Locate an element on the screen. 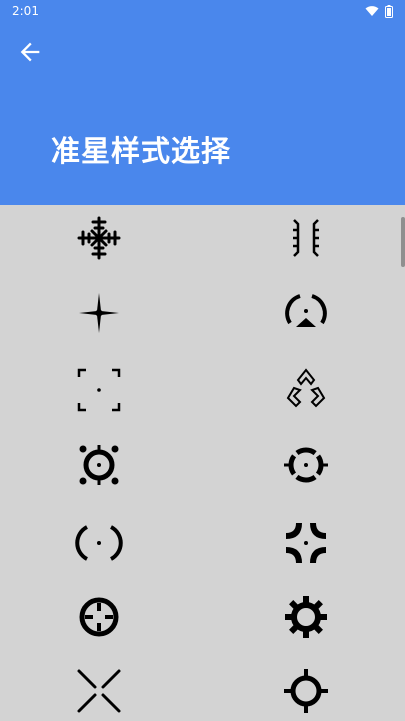  propeller-crosshair-icon is located at coordinates (99, 313).